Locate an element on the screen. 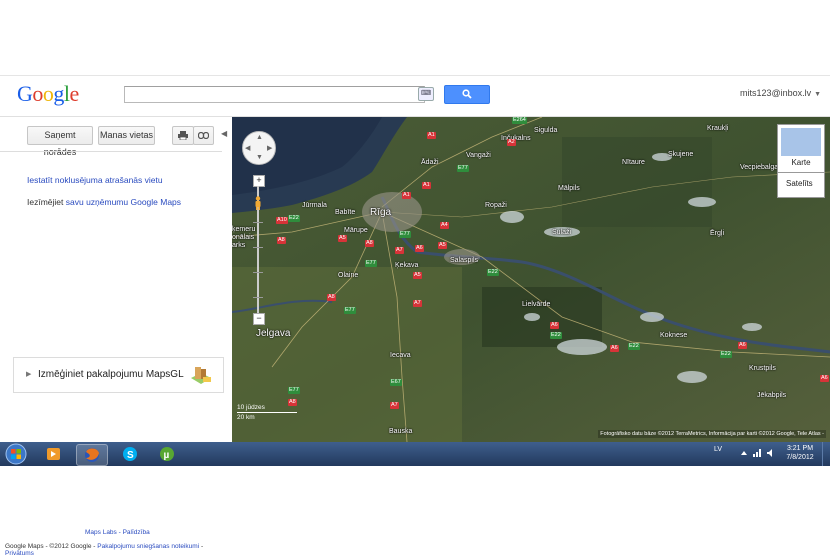  zoom-in-button: + is located at coordinates (259, 181).